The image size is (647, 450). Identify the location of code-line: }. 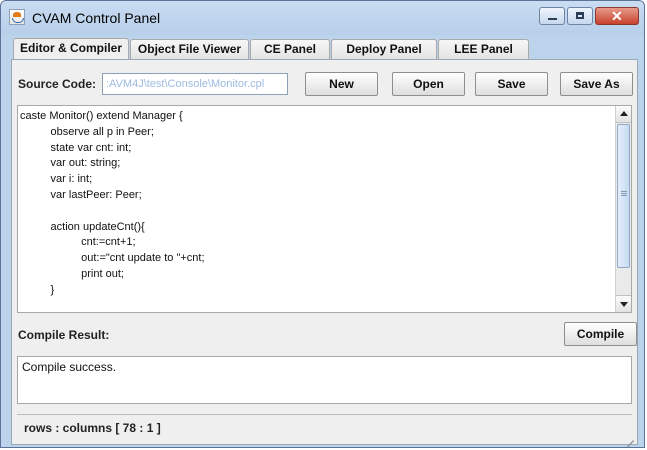
(315, 291).